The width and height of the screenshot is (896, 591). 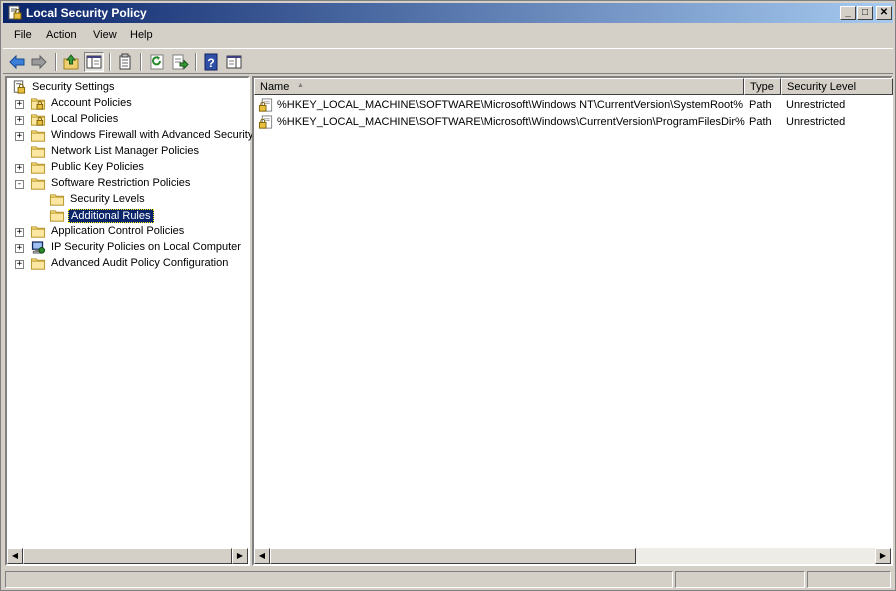 I want to click on window-title: Local Security Policy, so click(x=86, y=13).